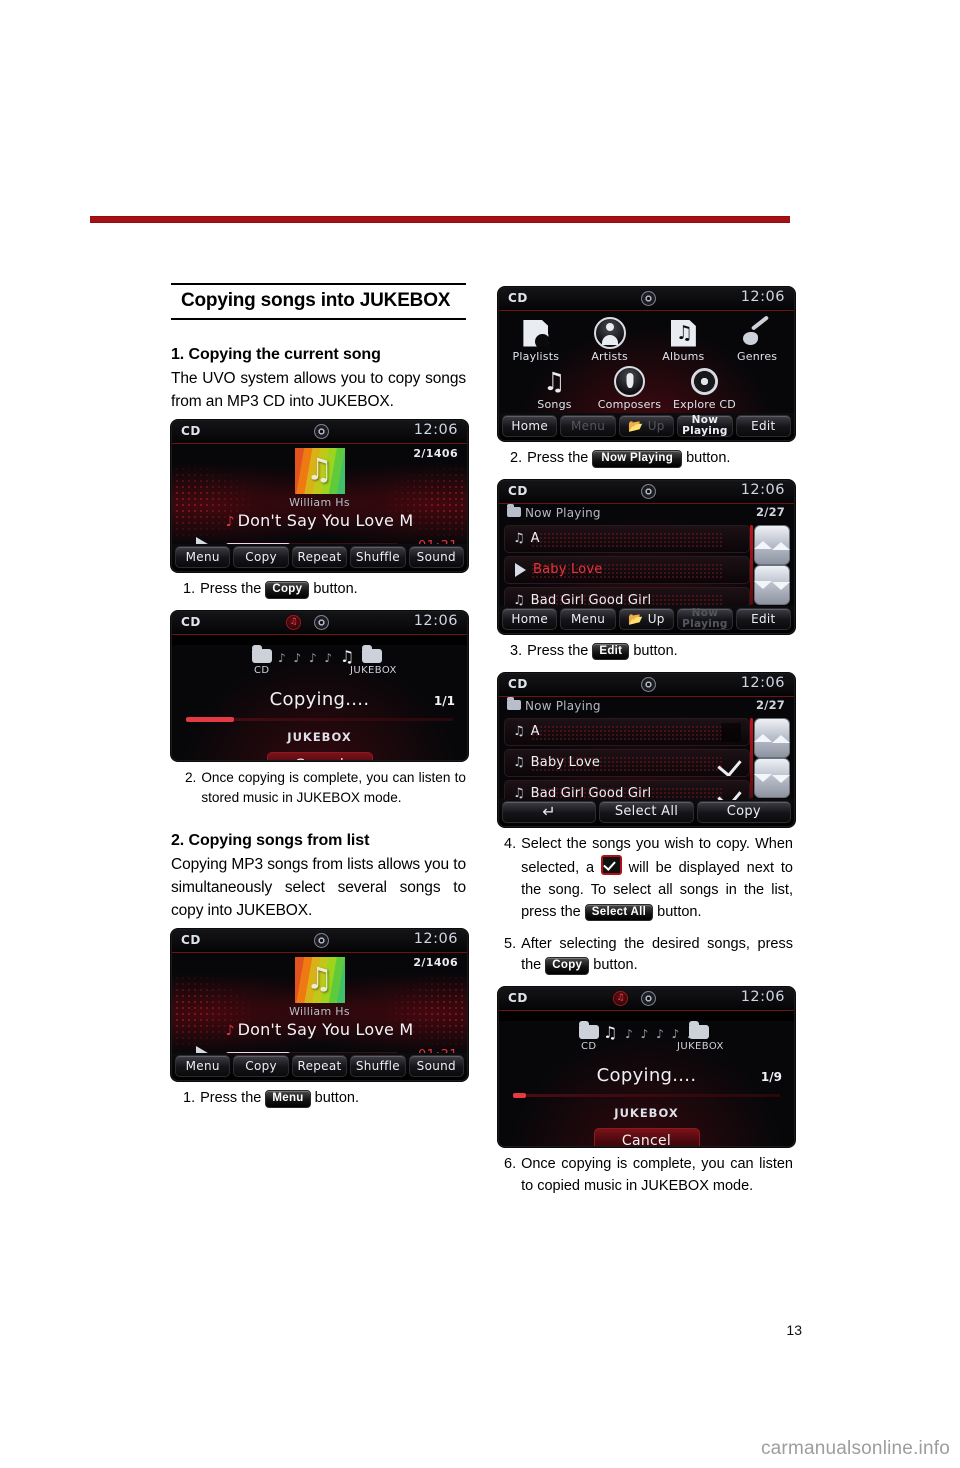 This screenshot has height=1468, width=960. I want to click on step-number: 1., so click(189, 1098).